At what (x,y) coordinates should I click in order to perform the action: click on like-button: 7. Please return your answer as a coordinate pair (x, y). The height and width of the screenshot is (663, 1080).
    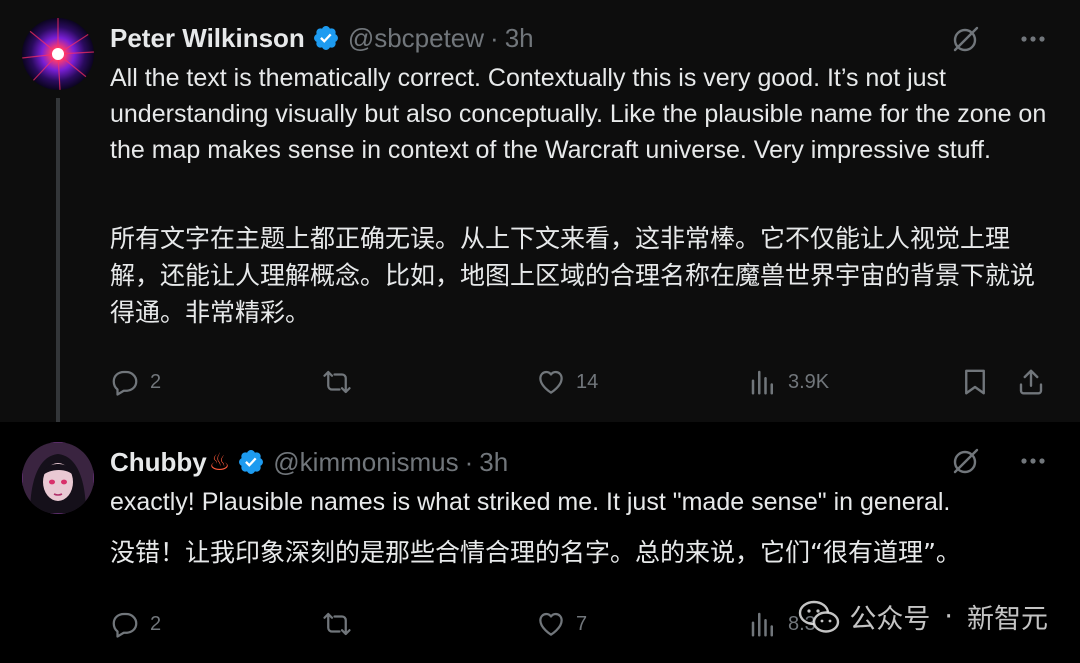
    Looking at the image, I should click on (561, 624).